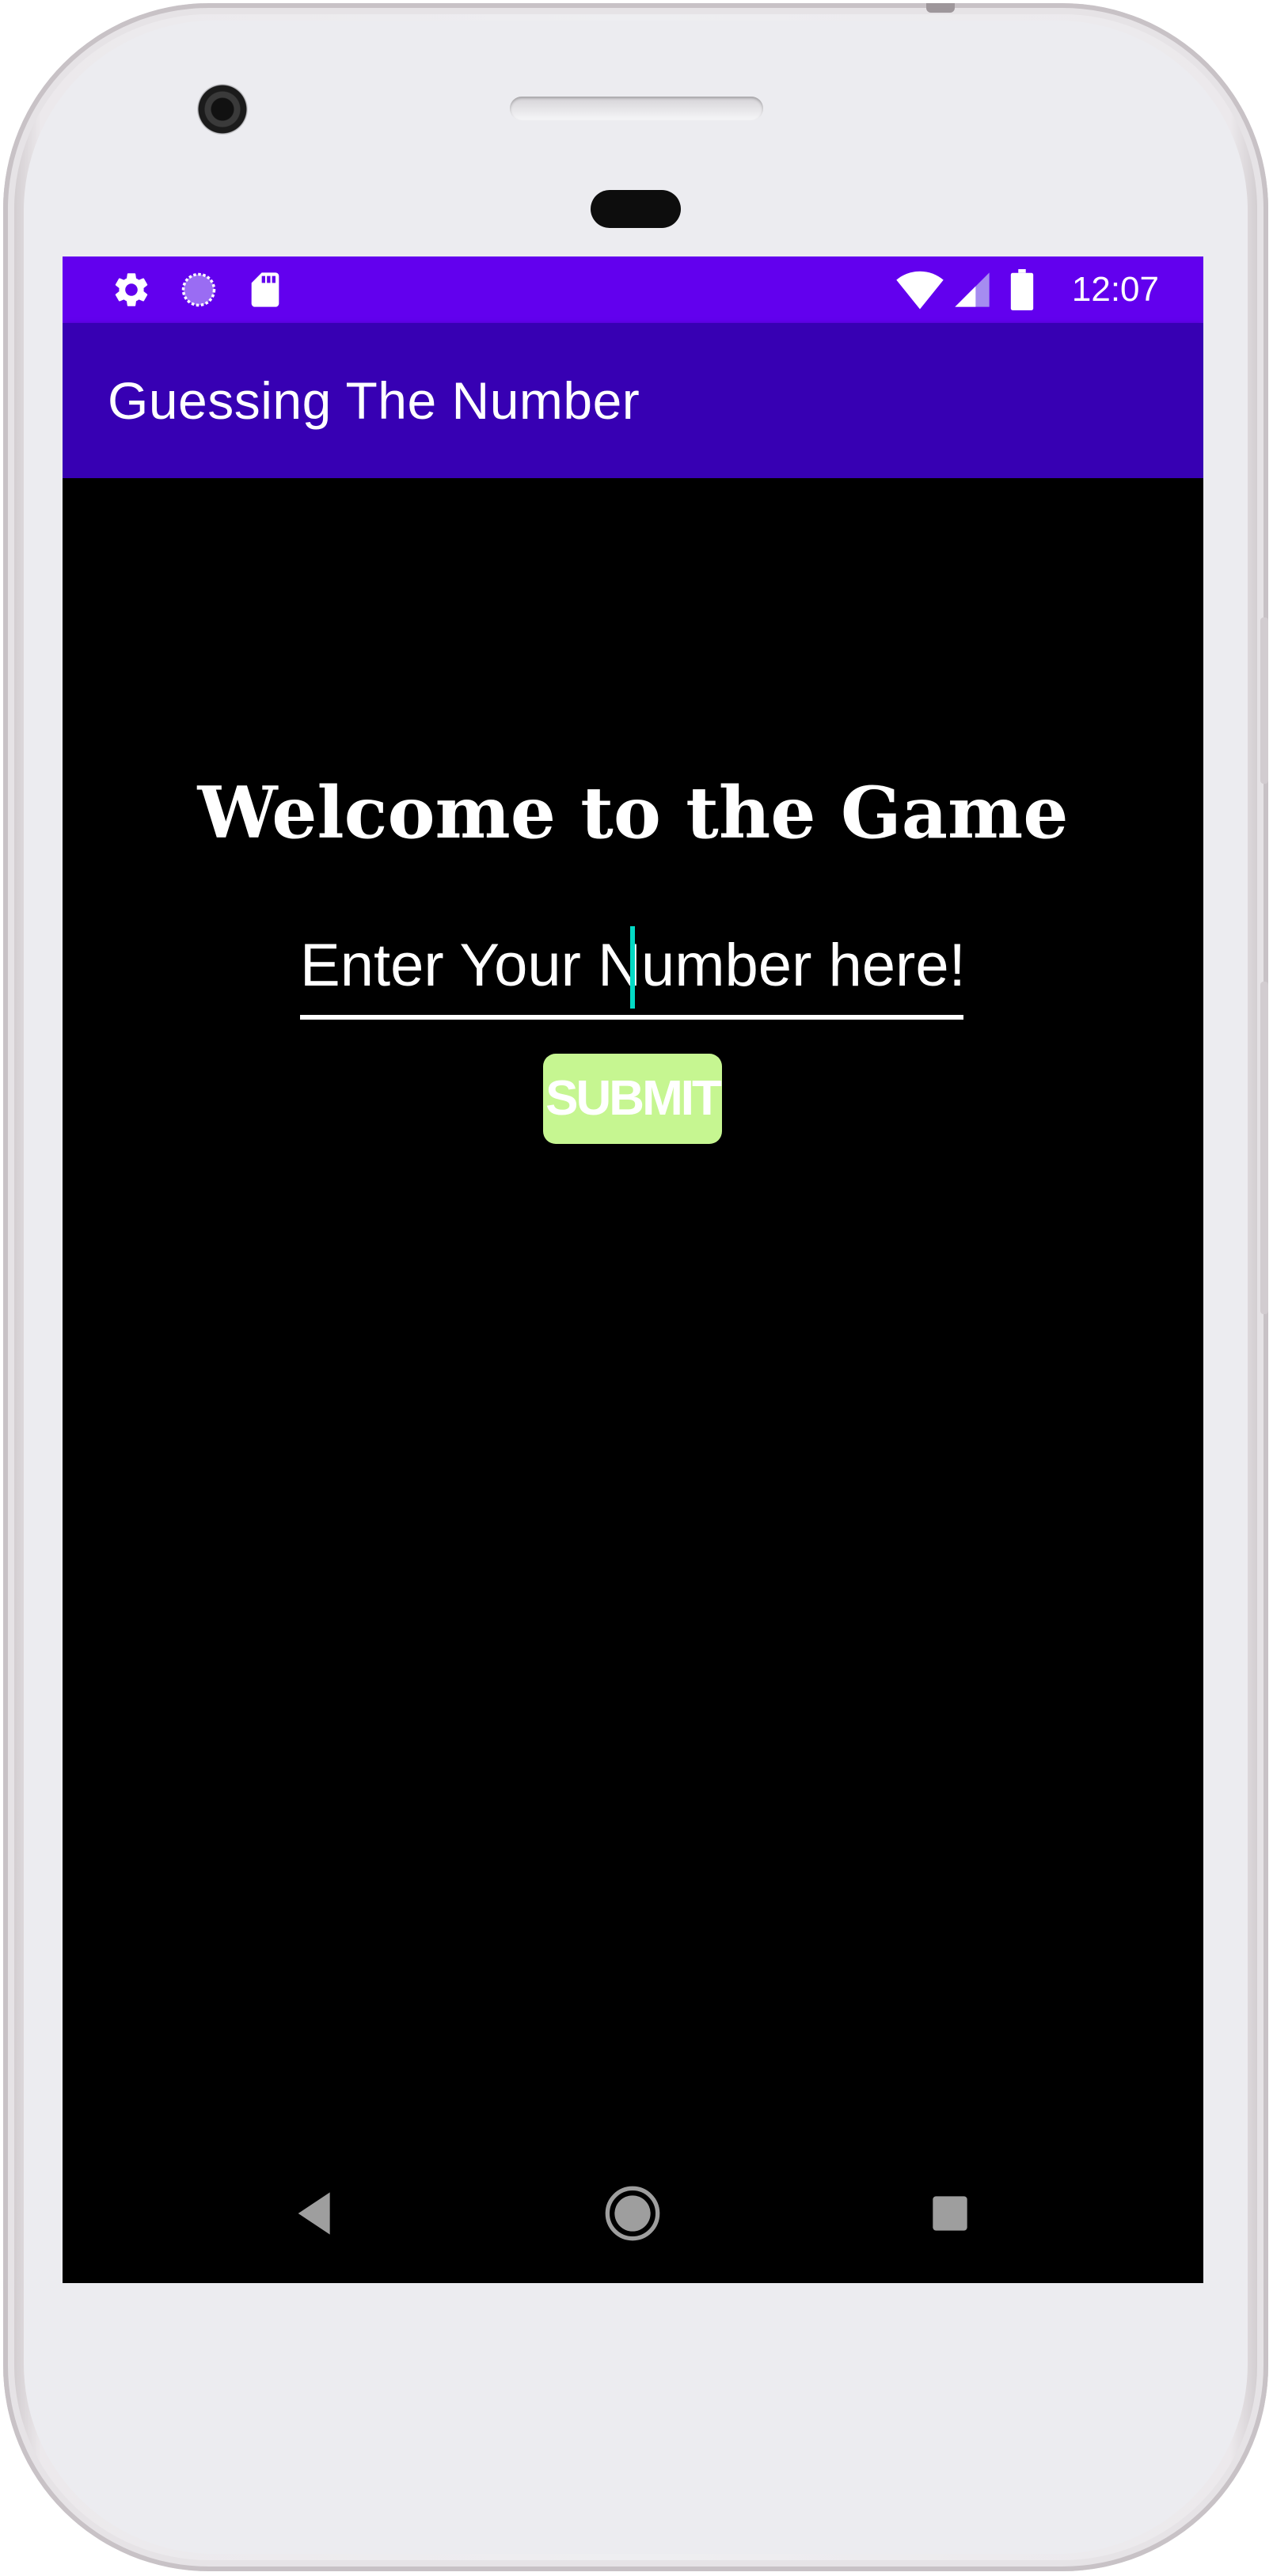 Image resolution: width=1273 pixels, height=2576 pixels. What do you see at coordinates (972, 290) in the screenshot?
I see `cellular-signal-icon` at bounding box center [972, 290].